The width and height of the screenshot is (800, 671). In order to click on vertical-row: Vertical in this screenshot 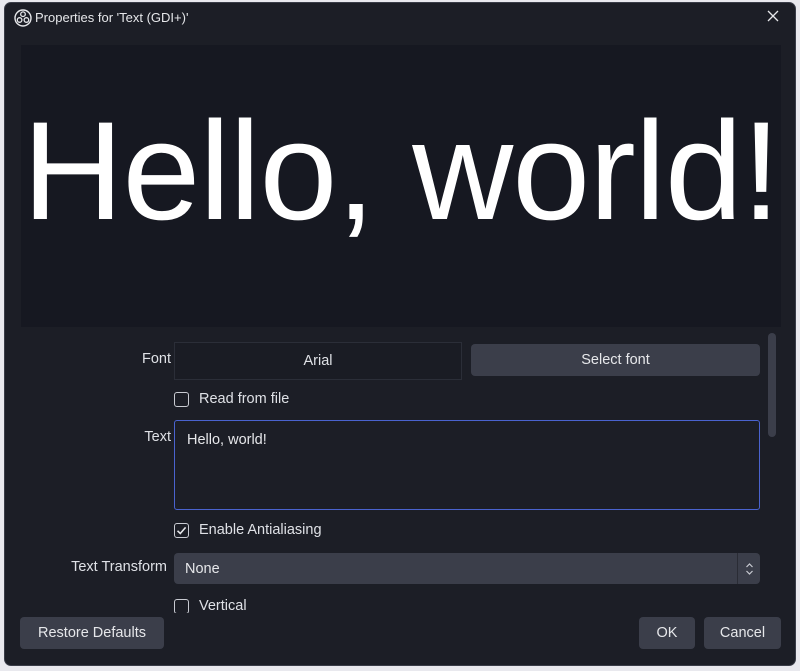, I will do `click(210, 605)`.